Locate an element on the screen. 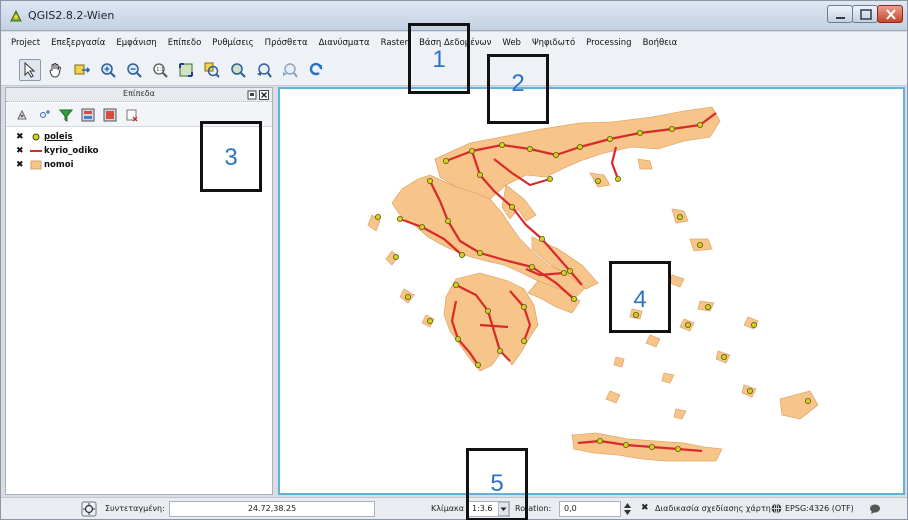 This screenshot has height=520, width=908. add-group-icon is located at coordinates (45, 113).